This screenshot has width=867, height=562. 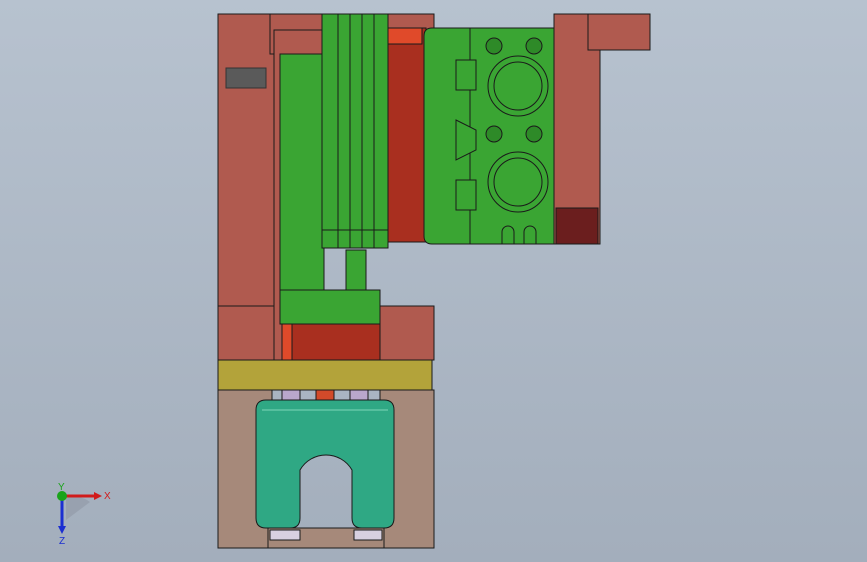 I want to click on axis-triad: X Y Z, so click(x=84, y=514).